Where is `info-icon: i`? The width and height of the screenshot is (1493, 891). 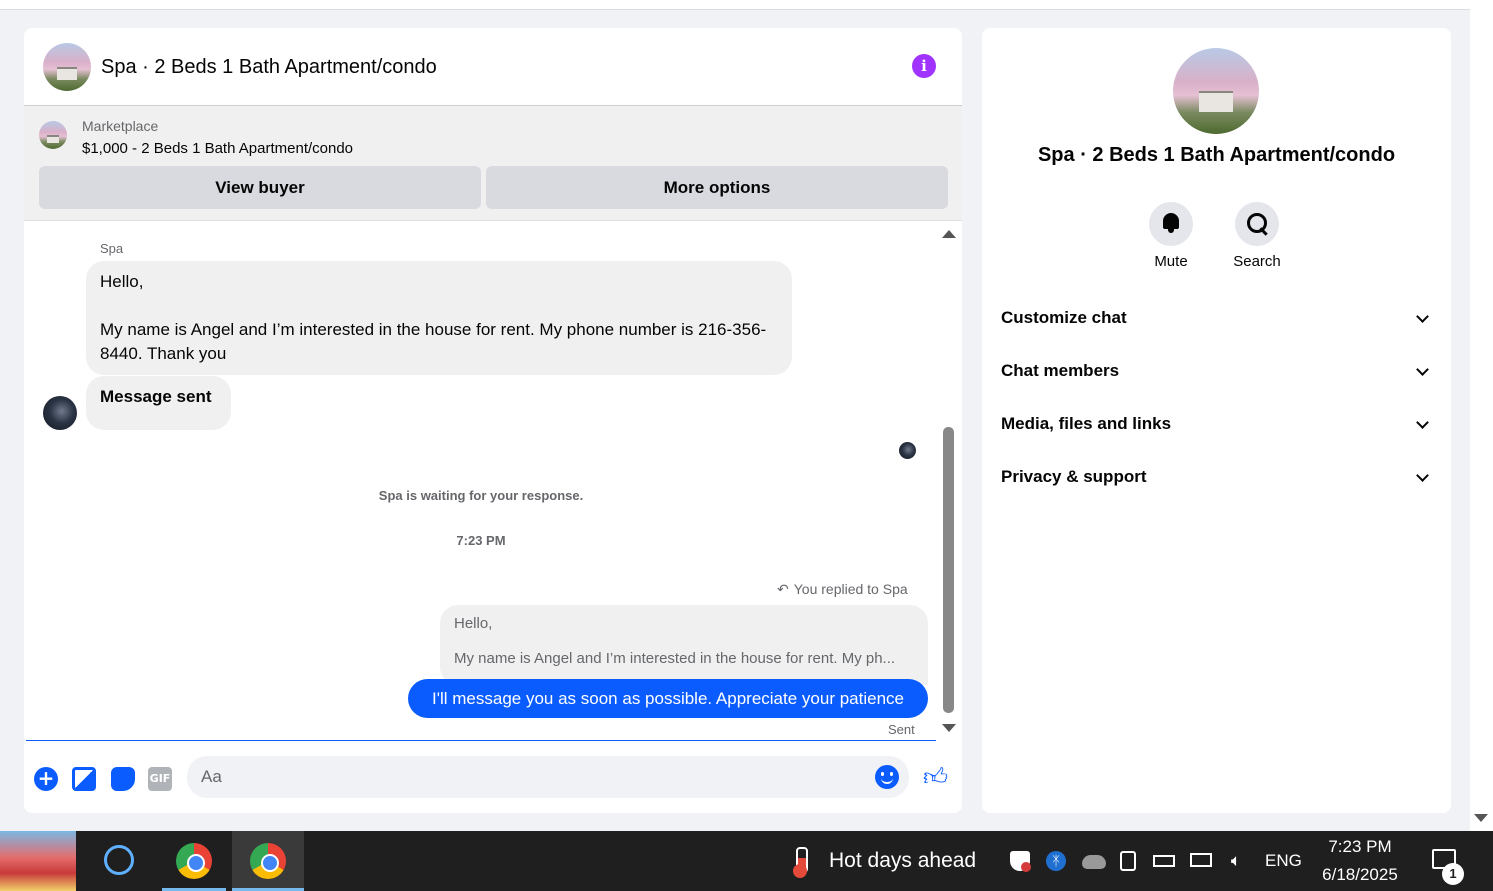 info-icon: i is located at coordinates (924, 66).